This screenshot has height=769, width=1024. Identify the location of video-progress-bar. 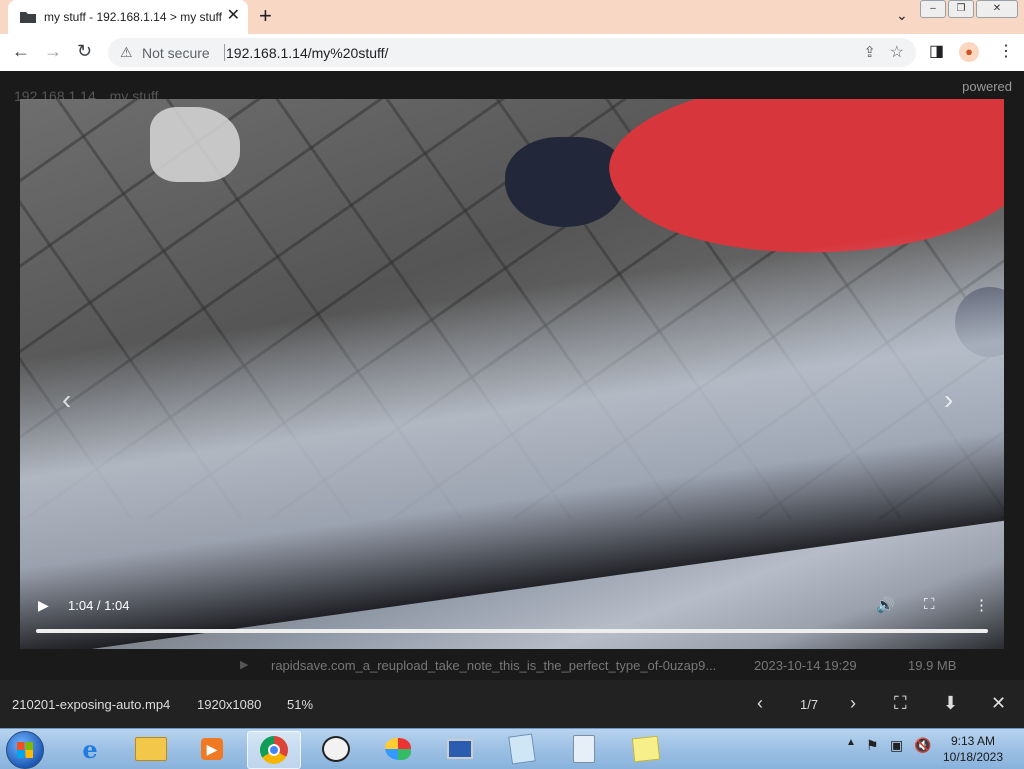
(512, 631).